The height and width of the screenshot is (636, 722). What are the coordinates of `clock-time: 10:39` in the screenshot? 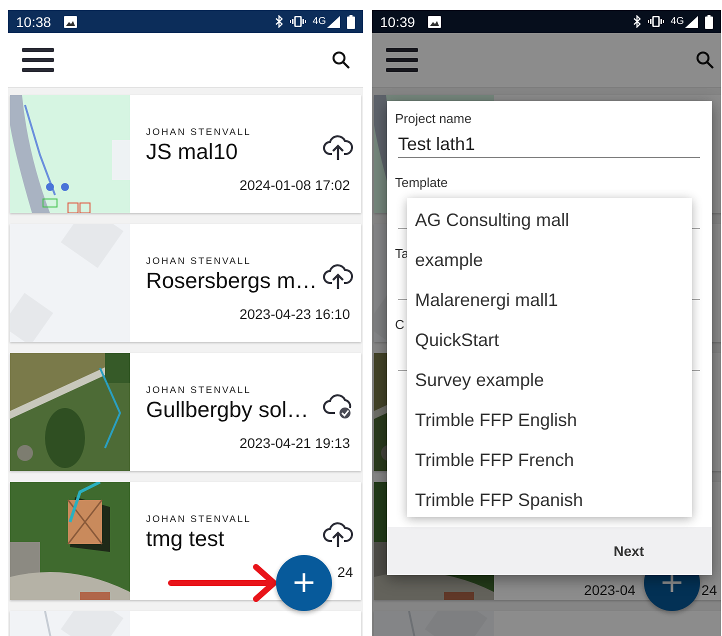 It's located at (398, 22).